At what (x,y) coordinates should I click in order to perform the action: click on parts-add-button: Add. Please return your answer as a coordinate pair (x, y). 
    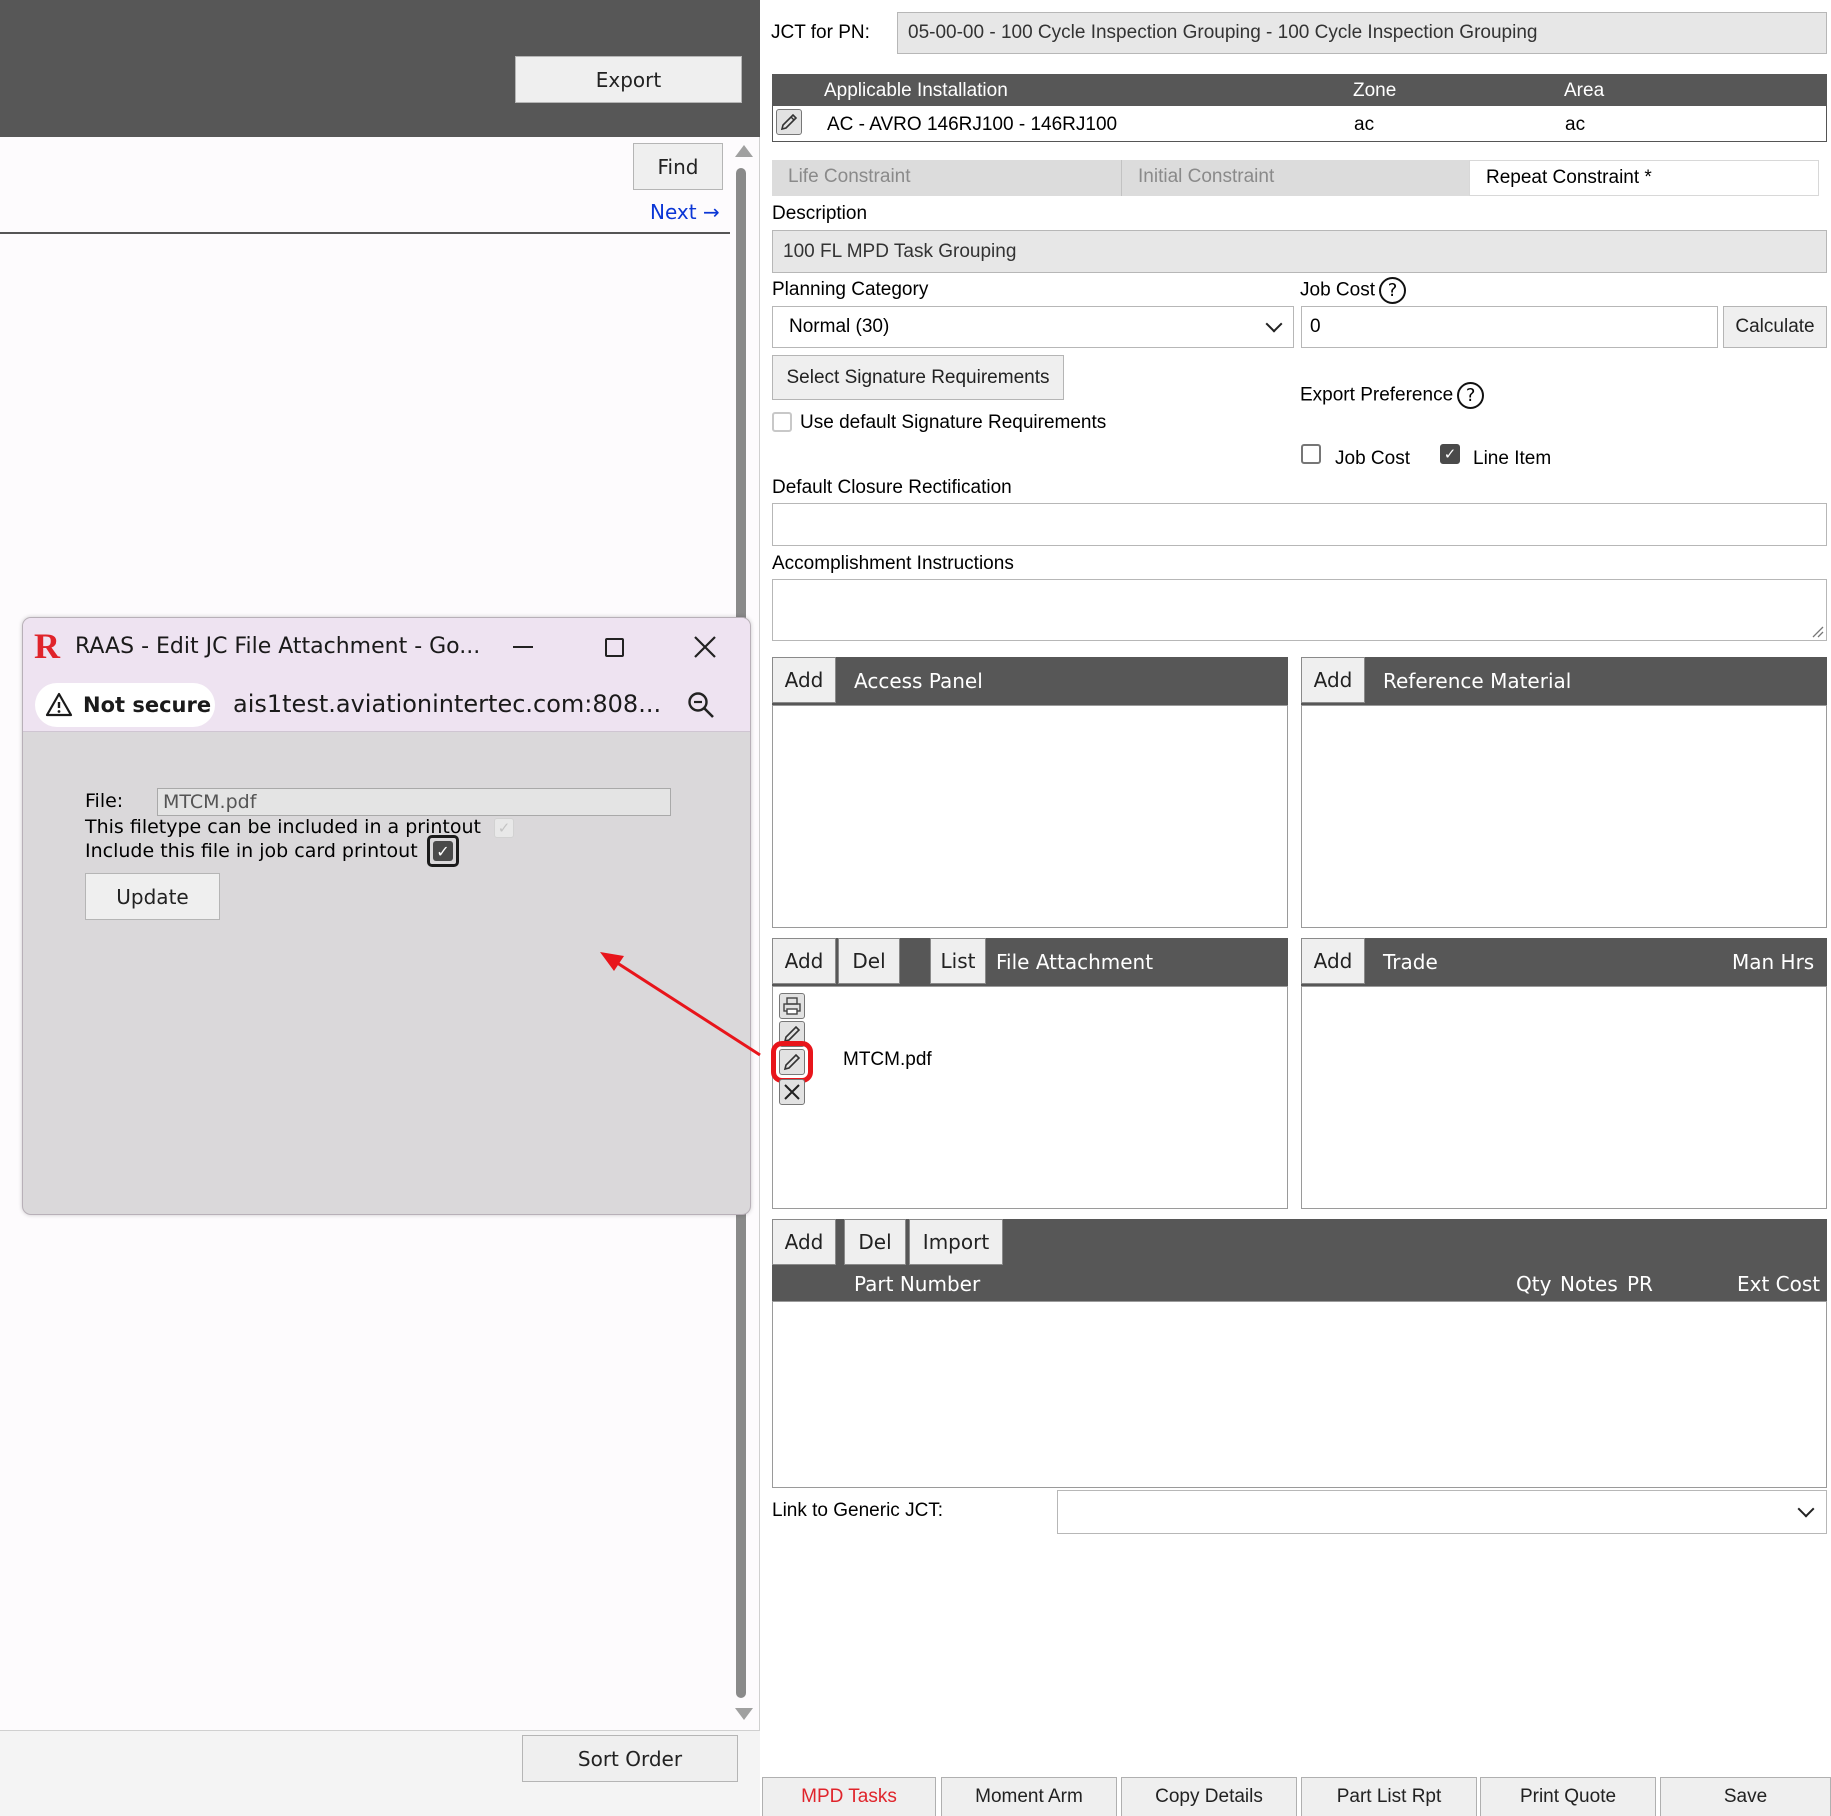
    Looking at the image, I should click on (804, 1242).